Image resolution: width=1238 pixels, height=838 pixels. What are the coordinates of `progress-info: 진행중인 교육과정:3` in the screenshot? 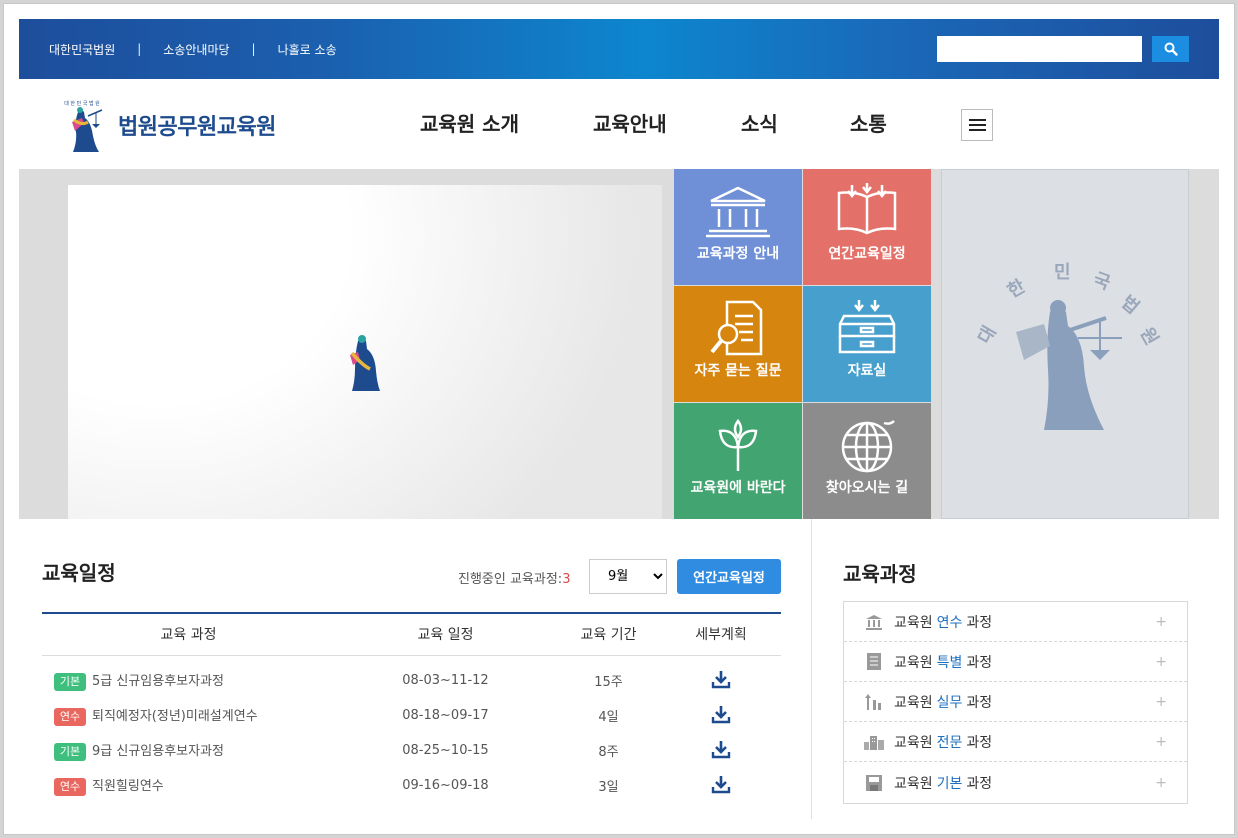 It's located at (514, 577).